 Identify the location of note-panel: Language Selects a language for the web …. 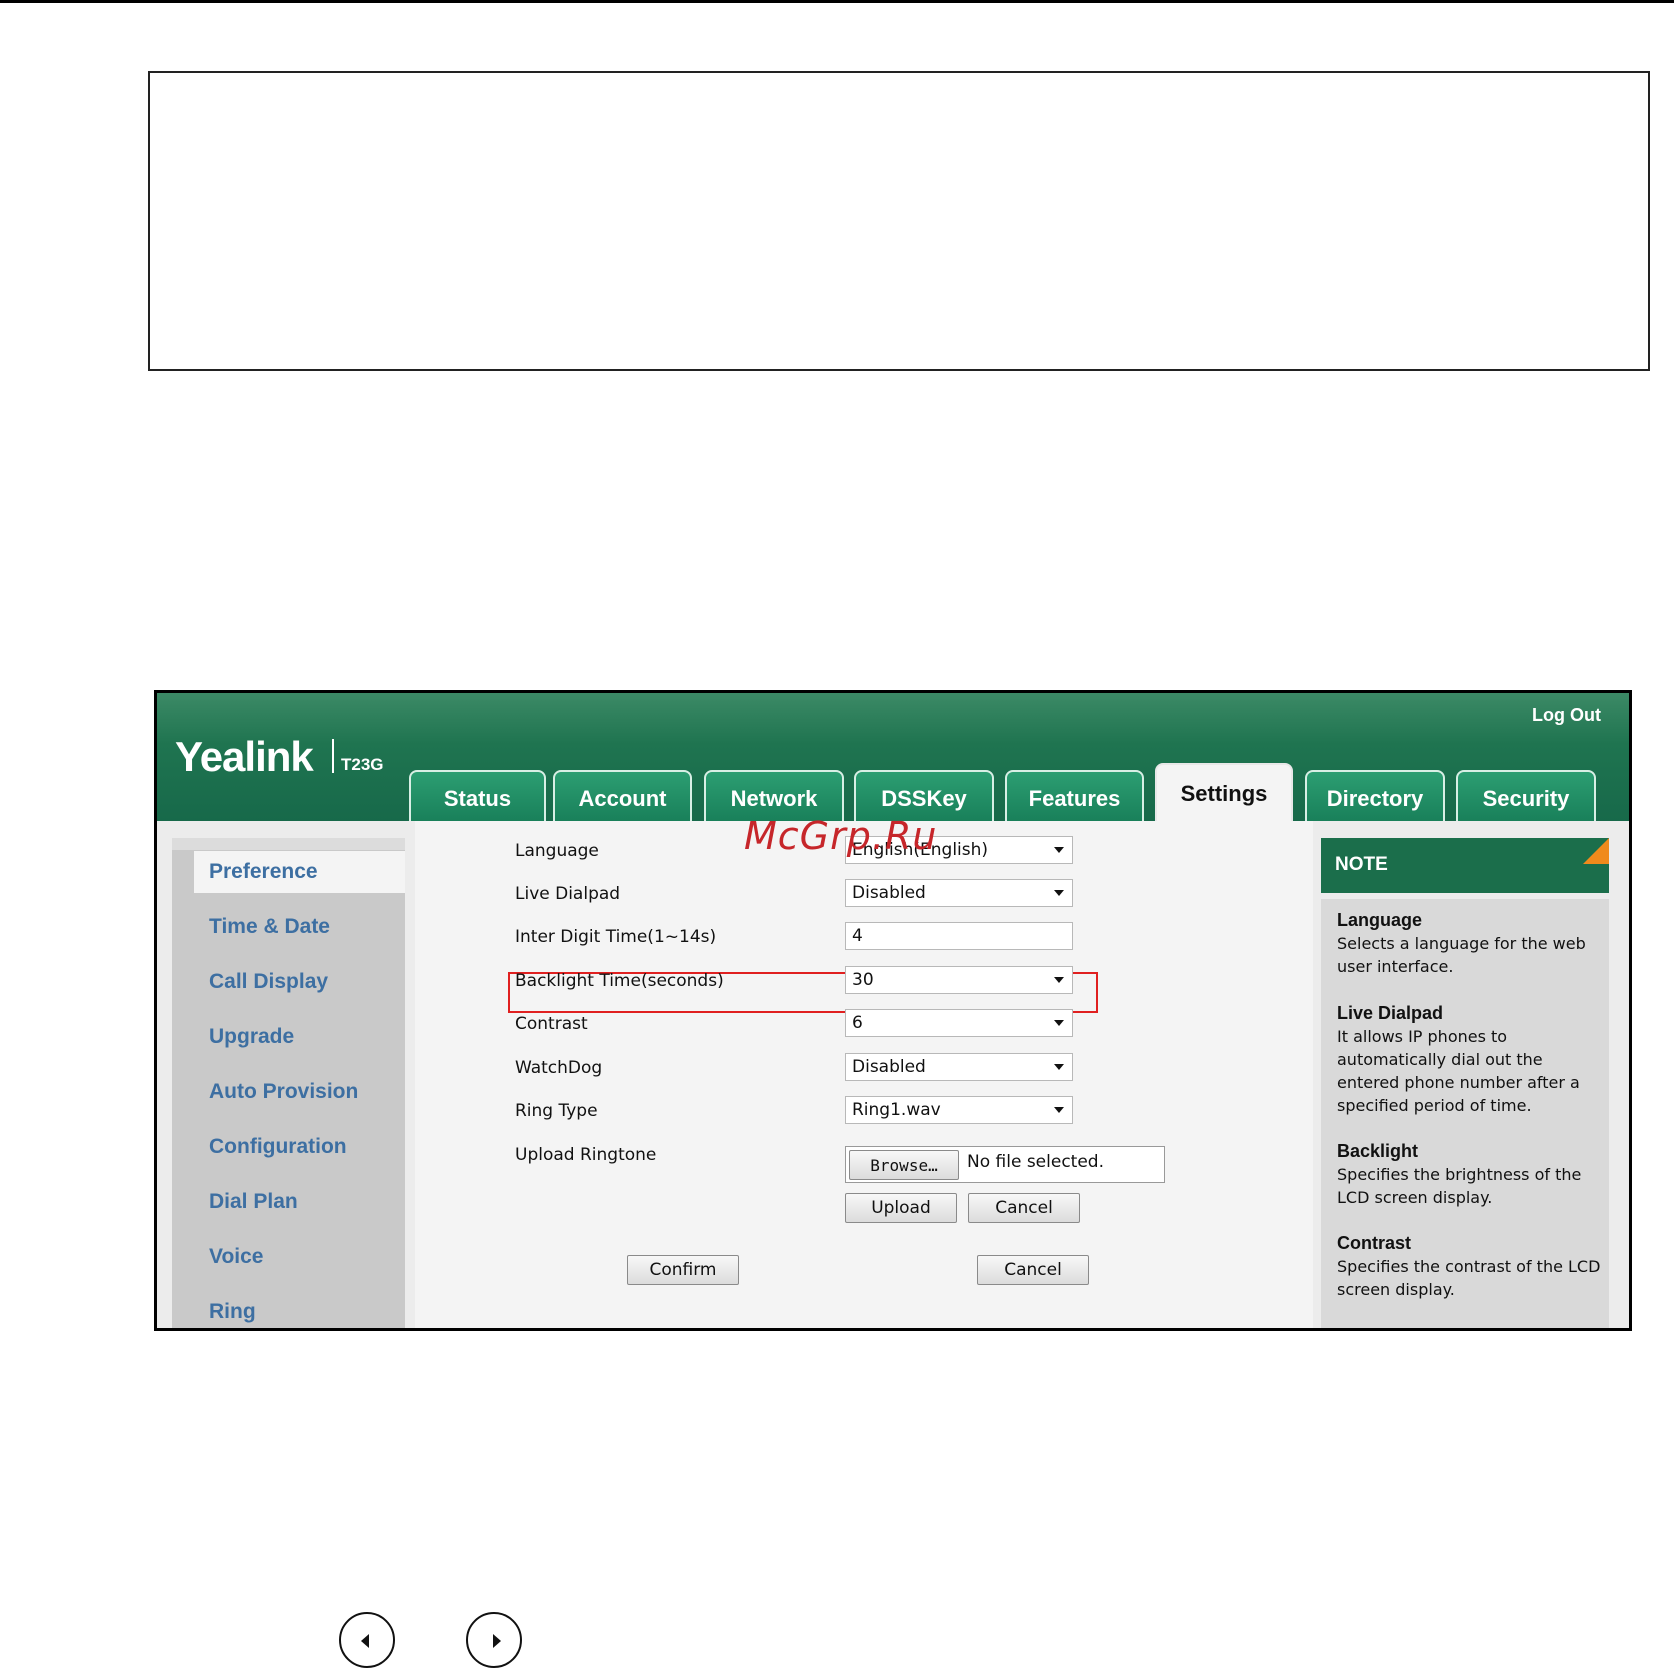
(1465, 1113).